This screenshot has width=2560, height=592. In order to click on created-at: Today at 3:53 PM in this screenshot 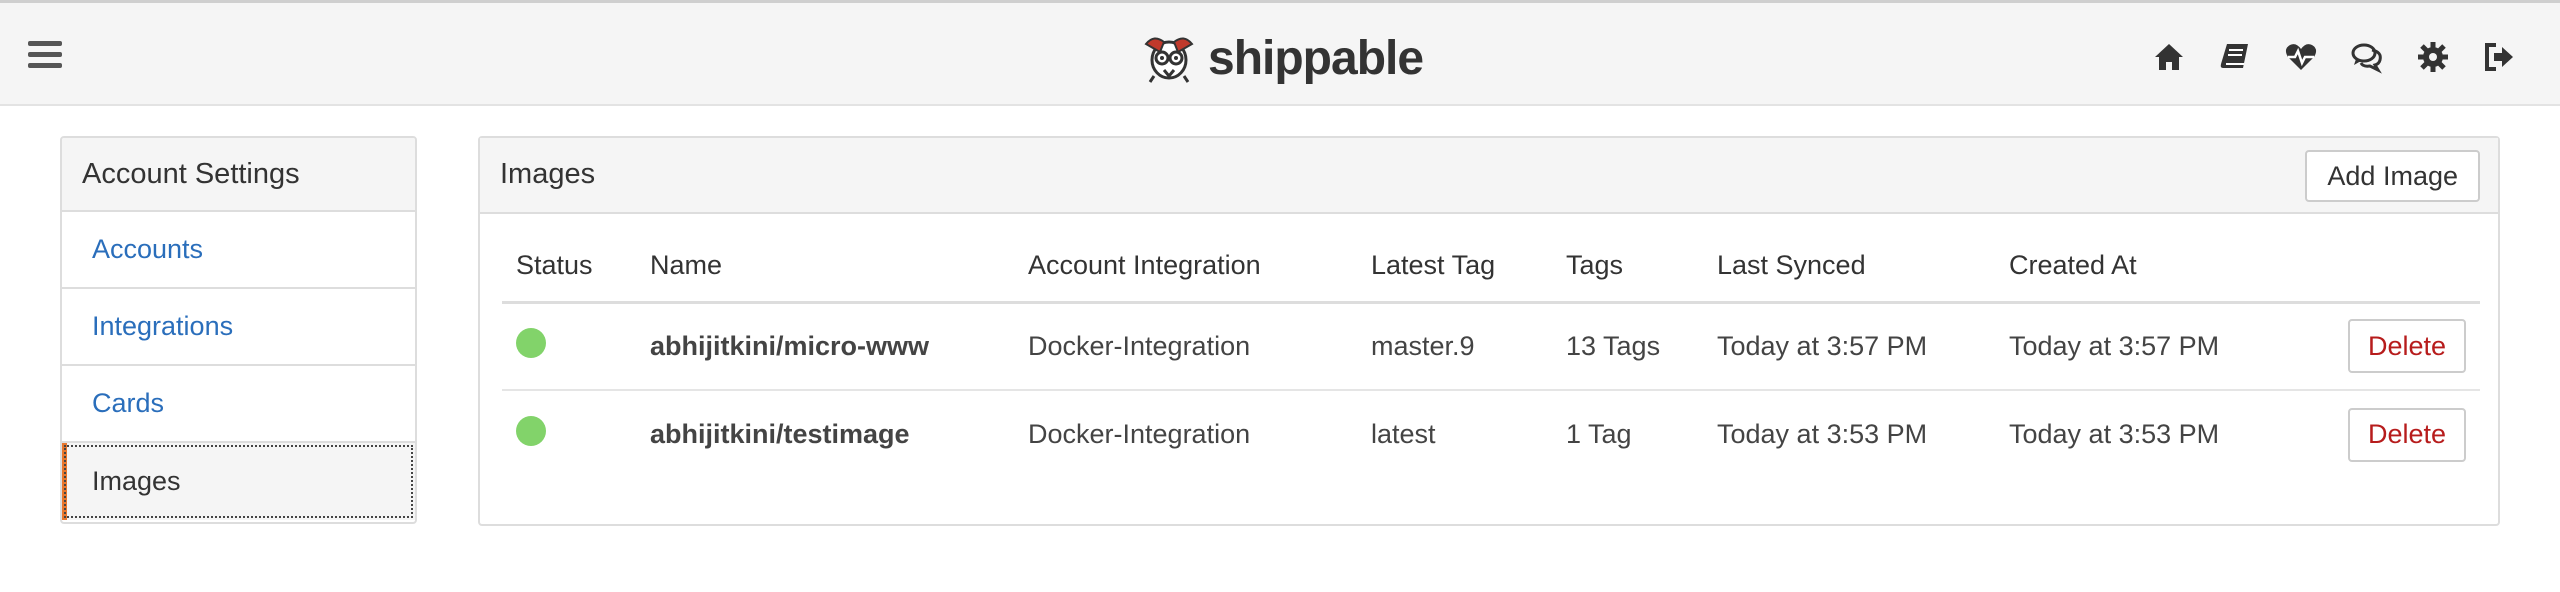, I will do `click(2114, 434)`.